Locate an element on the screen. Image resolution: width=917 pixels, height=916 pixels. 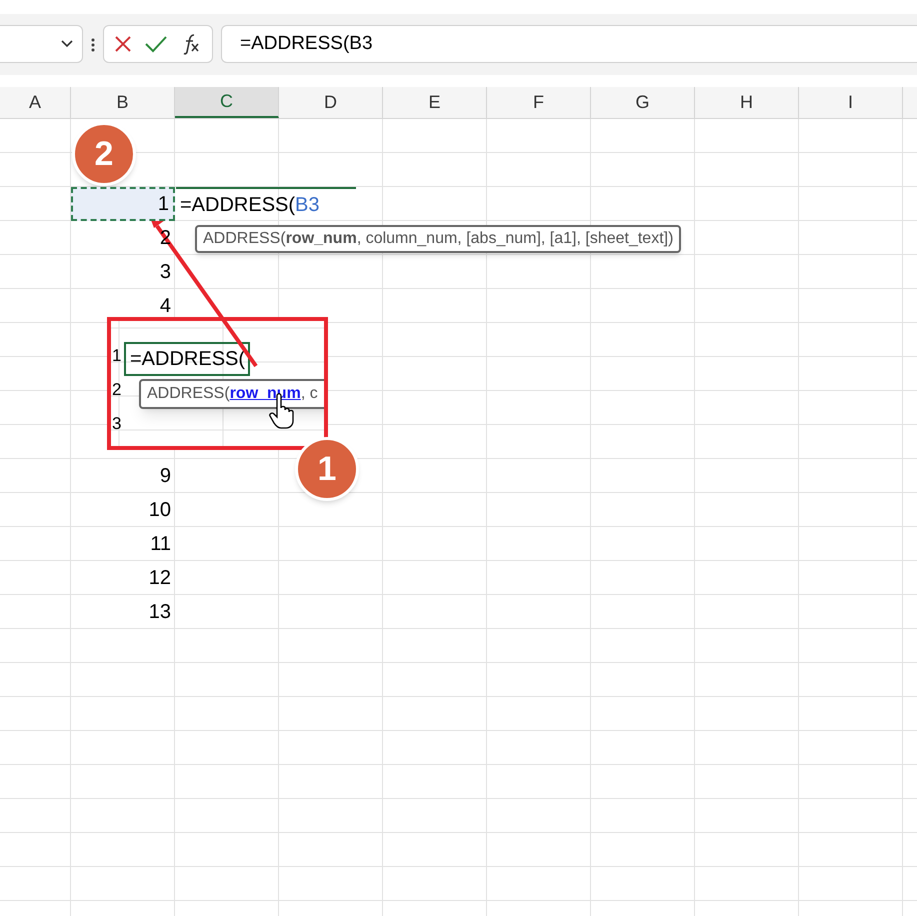
column-header: E is located at coordinates (435, 102).